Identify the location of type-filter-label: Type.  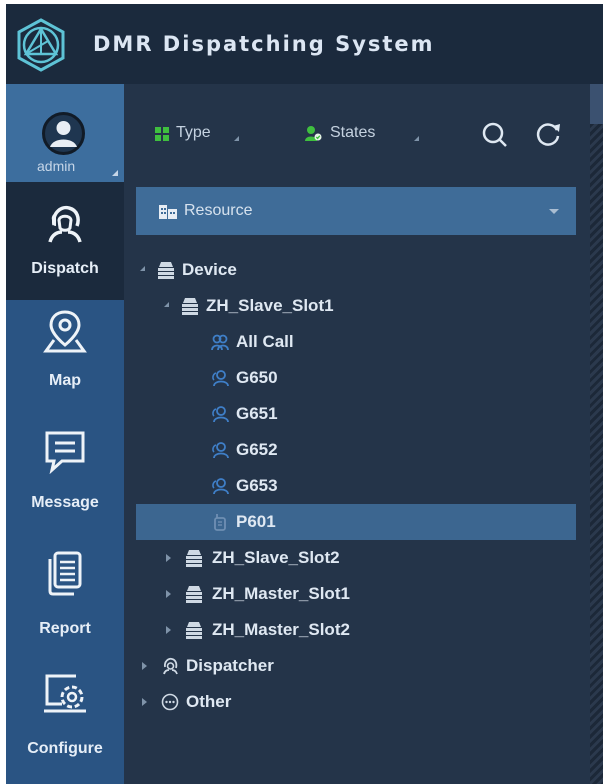
(193, 132).